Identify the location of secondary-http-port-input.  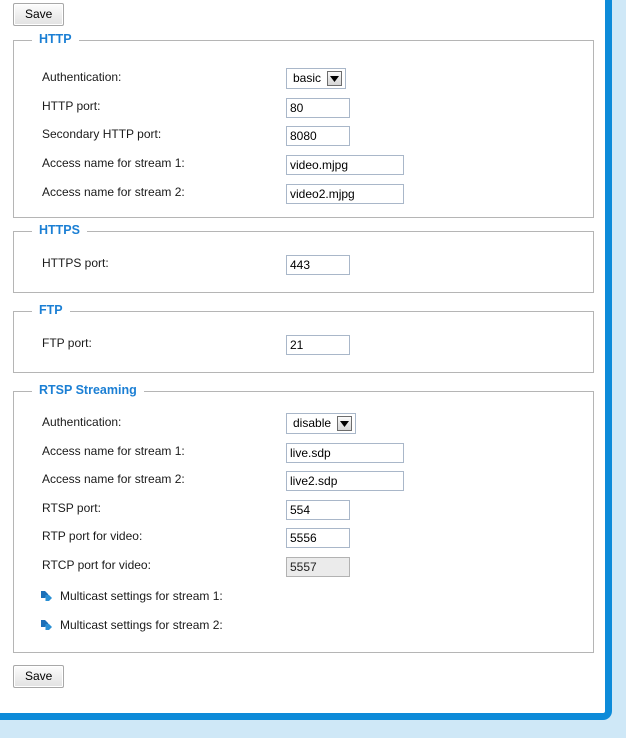
(318, 136).